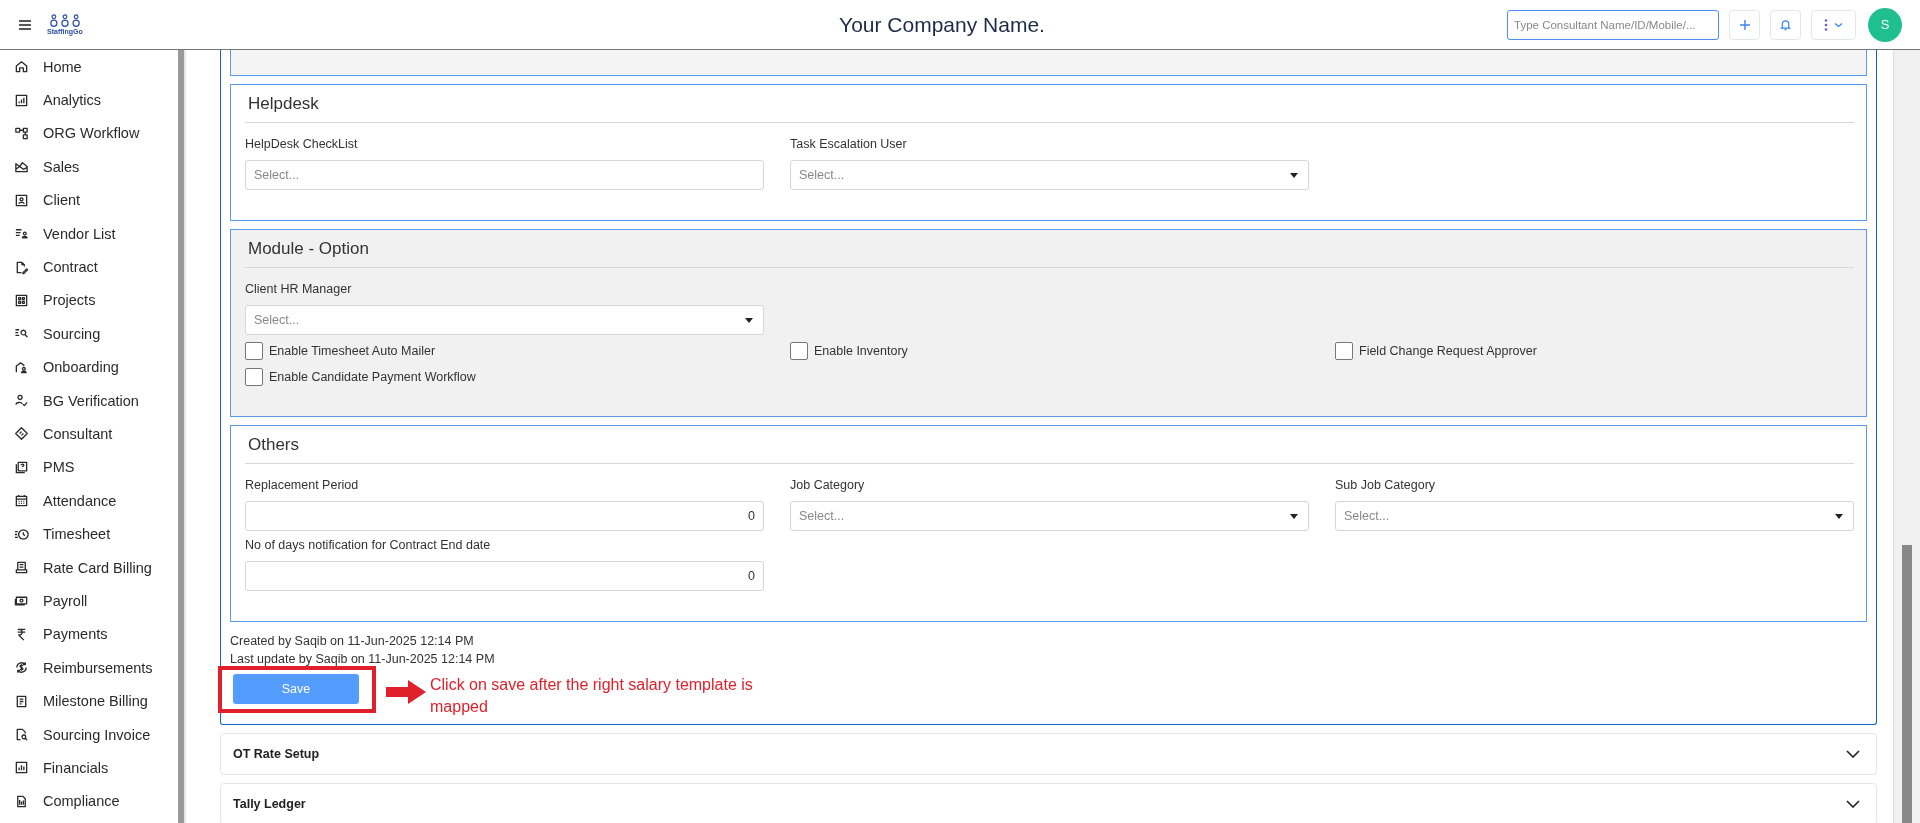 This screenshot has height=823, width=1920. What do you see at coordinates (302, 485) in the screenshot?
I see `field-label: Replacement Period` at bounding box center [302, 485].